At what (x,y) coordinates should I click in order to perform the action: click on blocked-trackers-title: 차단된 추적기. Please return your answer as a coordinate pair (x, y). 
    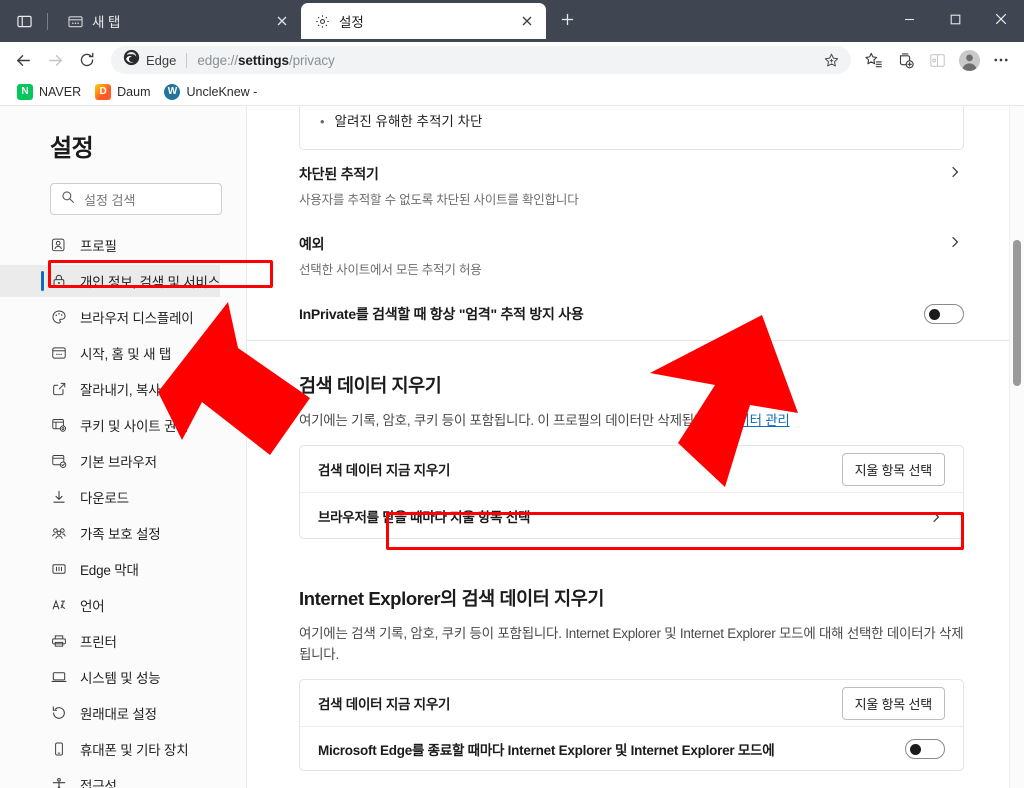
    Looking at the image, I should click on (338, 174).